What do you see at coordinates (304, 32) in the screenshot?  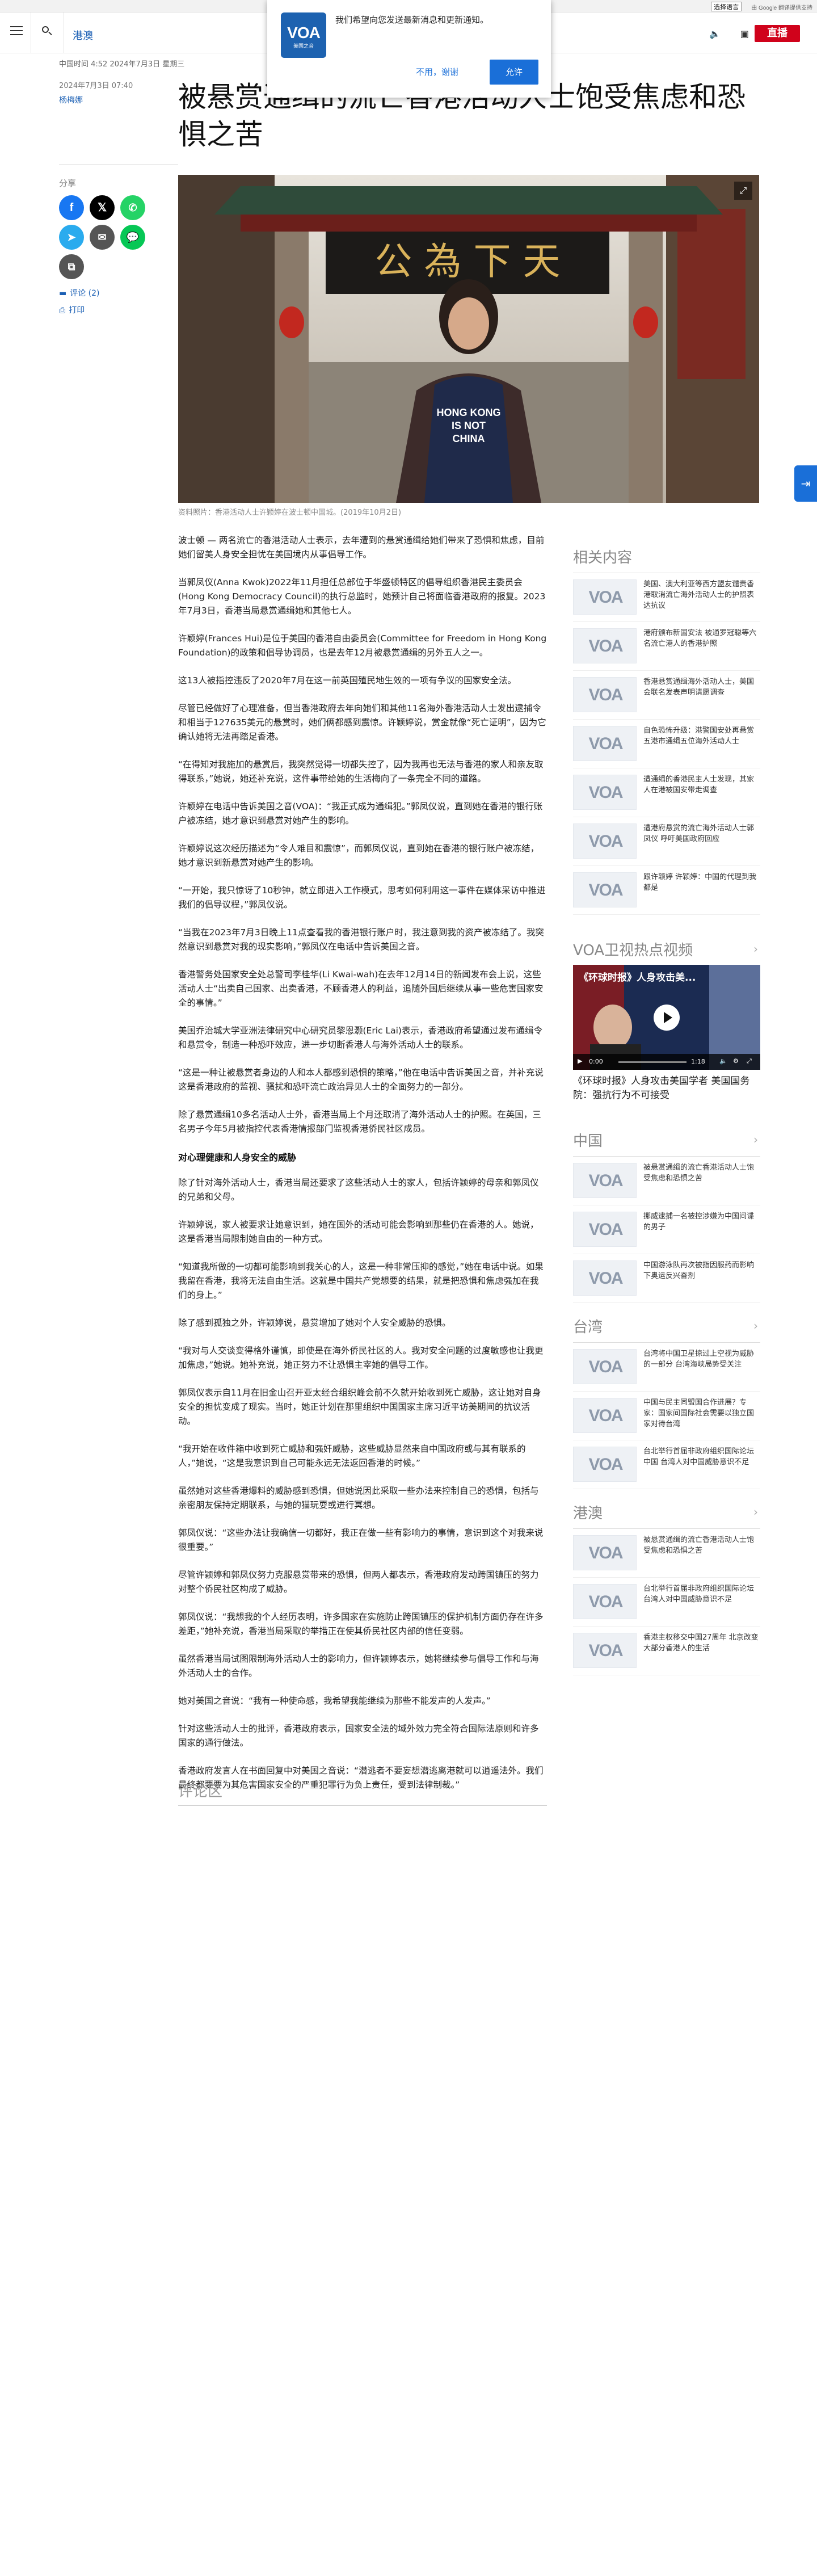 I see `logo-text: VOA` at bounding box center [304, 32].